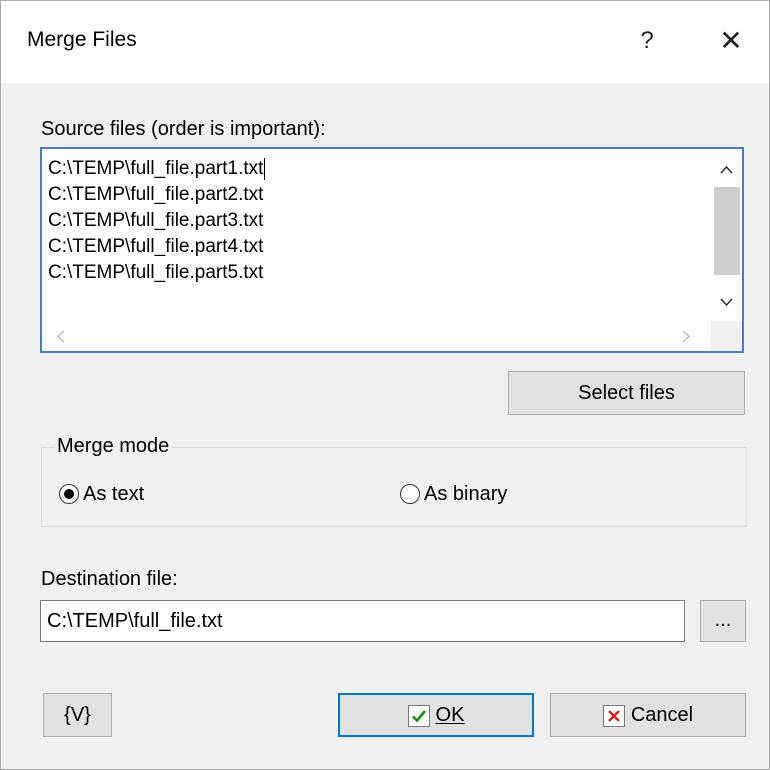 This screenshot has width=770, height=770. Describe the element at coordinates (450, 715) in the screenshot. I see `ok-label: OK` at that location.